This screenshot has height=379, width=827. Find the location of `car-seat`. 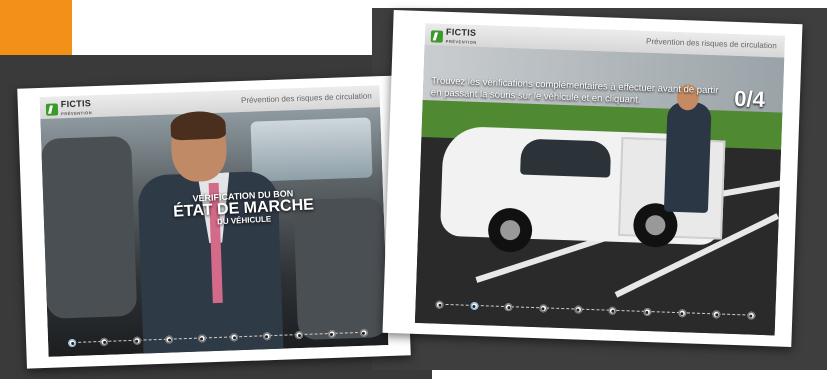

car-seat is located at coordinates (89, 227).